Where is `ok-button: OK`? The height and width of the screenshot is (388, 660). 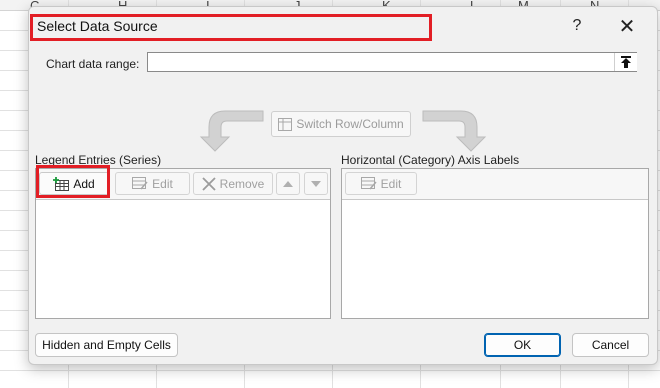 ok-button: OK is located at coordinates (522, 345).